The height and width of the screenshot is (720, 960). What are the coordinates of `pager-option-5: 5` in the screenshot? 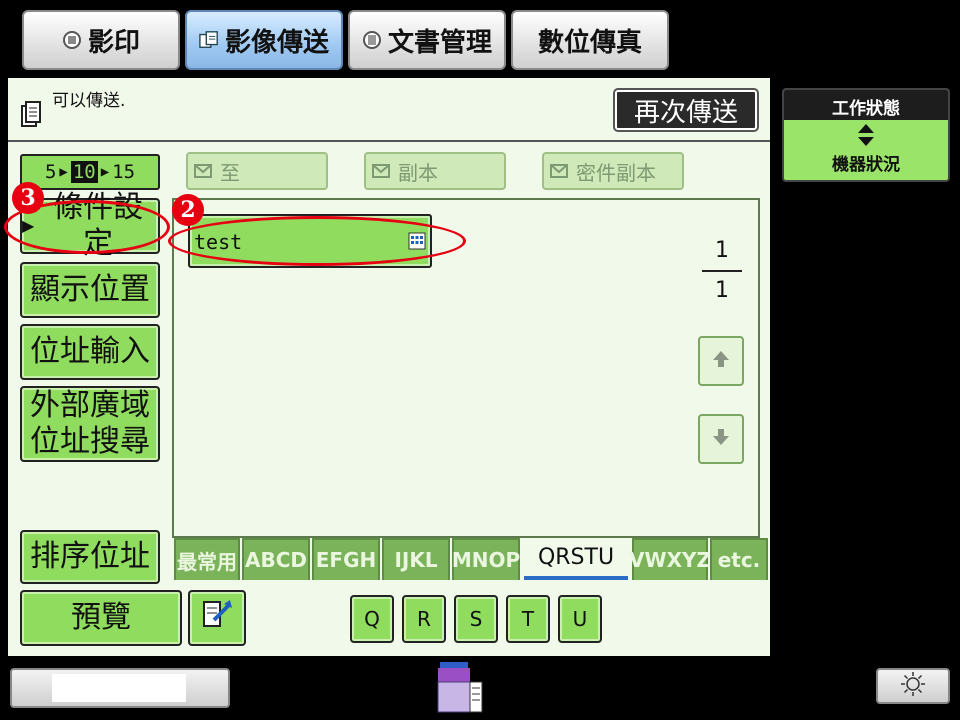 It's located at (50, 172).